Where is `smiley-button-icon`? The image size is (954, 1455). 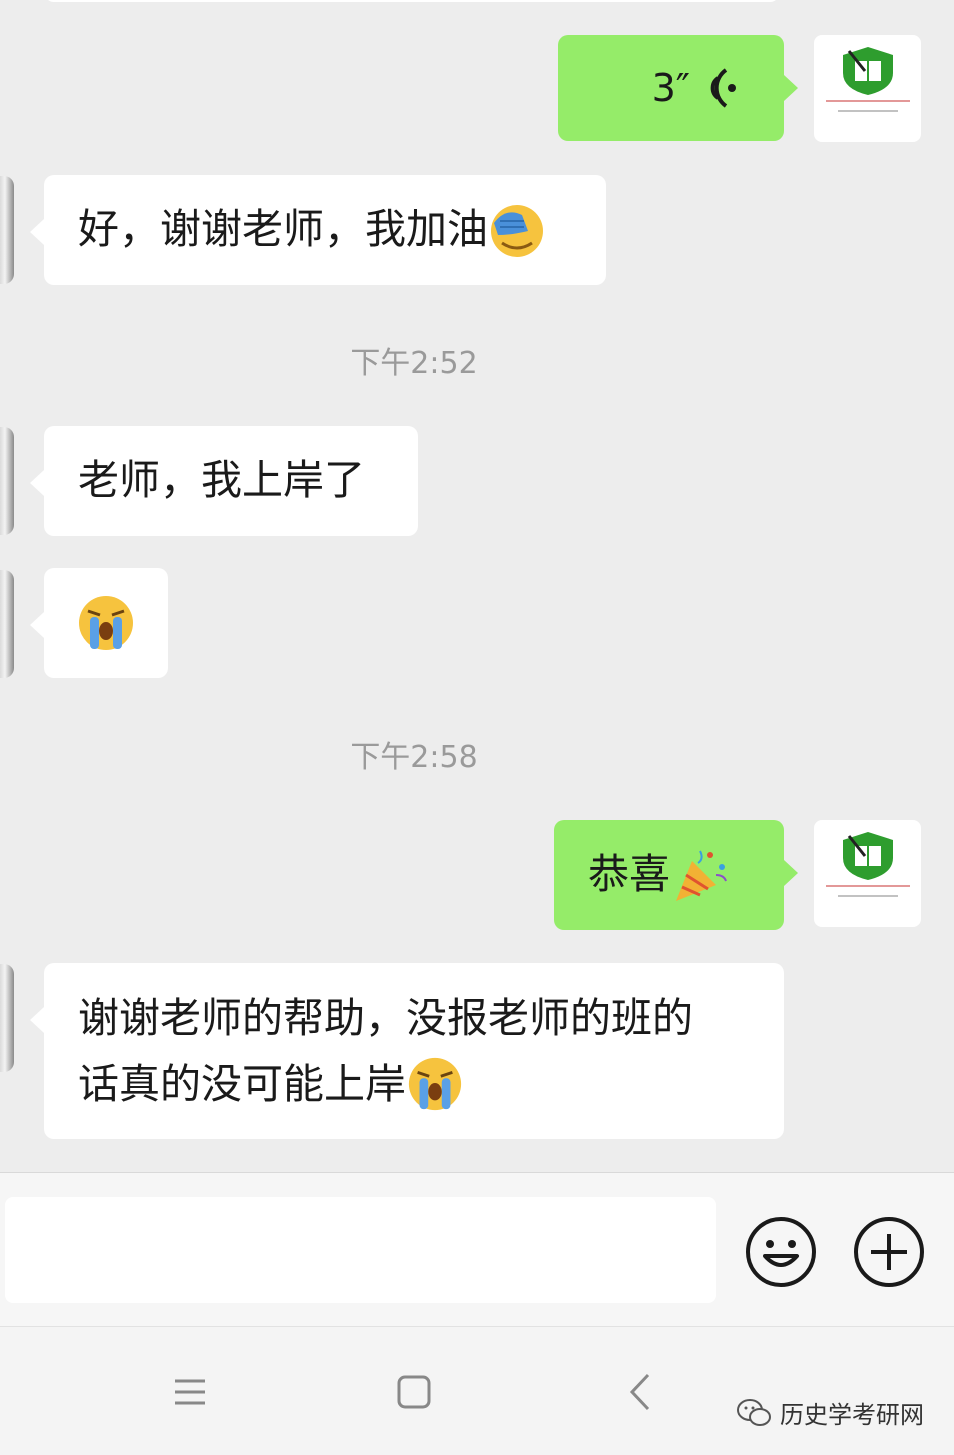
smiley-button-icon is located at coordinates (781, 1252).